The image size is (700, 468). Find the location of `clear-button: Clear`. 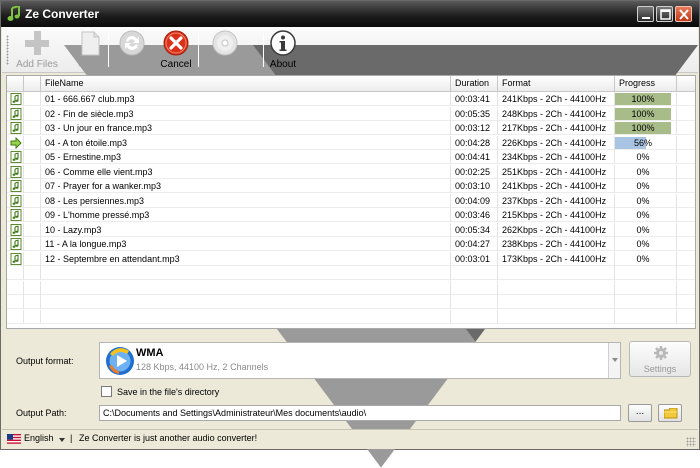

clear-button: Clear is located at coordinates (90, 50).